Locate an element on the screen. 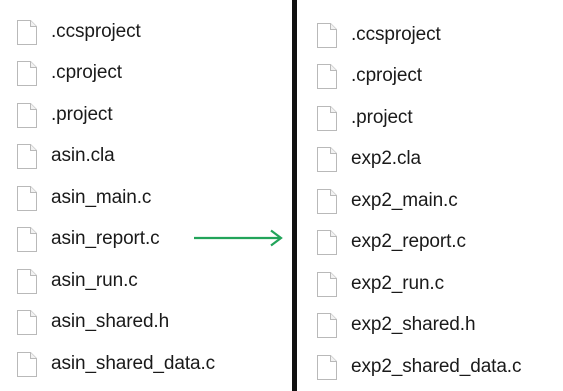 The height and width of the screenshot is (391, 563). file-name: exp2_report.c is located at coordinates (408, 241).